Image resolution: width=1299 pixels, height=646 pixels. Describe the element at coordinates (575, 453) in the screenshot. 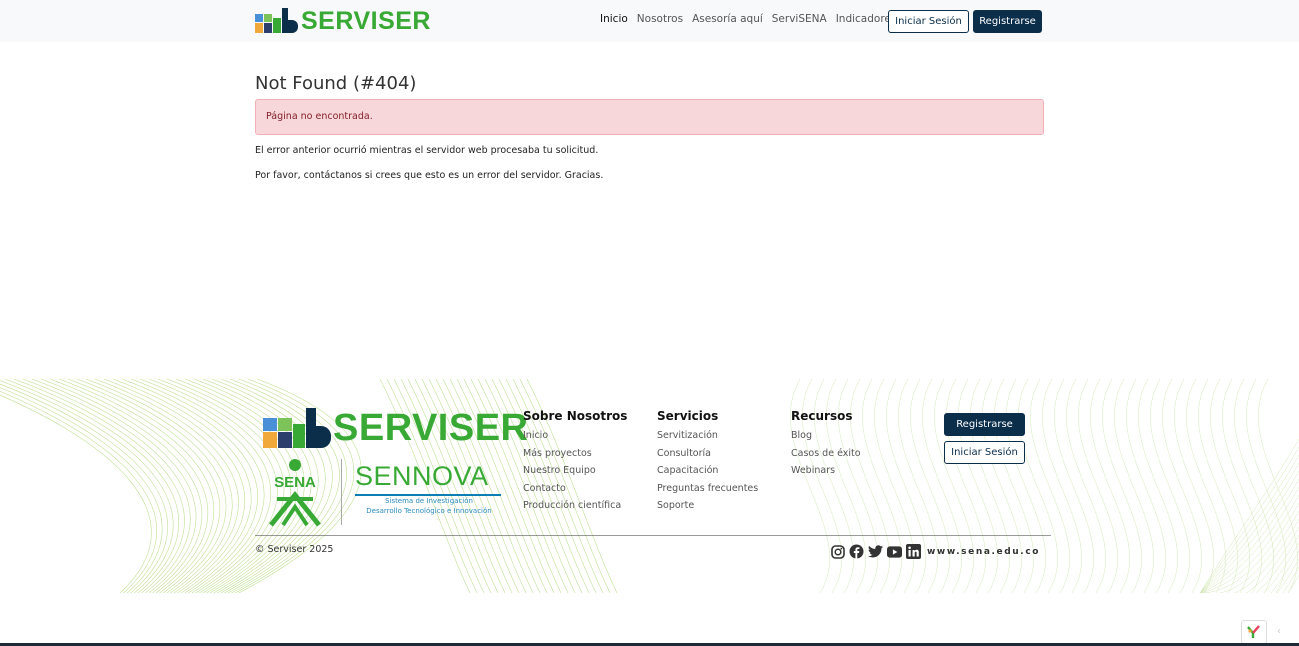

I see `footer-link-mas-proyectos: Más proyectos` at that location.